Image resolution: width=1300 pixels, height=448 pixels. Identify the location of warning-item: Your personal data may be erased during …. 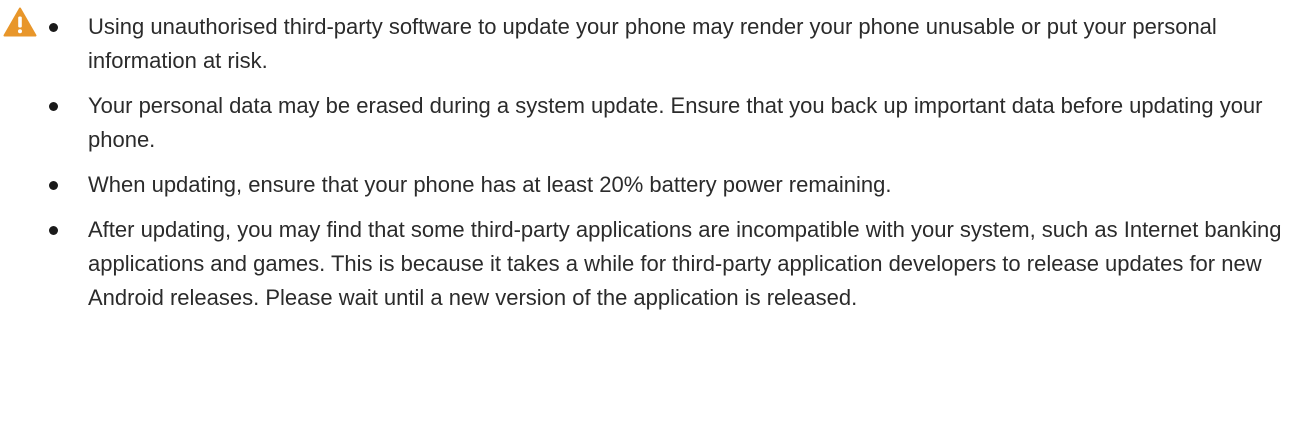
(669, 123).